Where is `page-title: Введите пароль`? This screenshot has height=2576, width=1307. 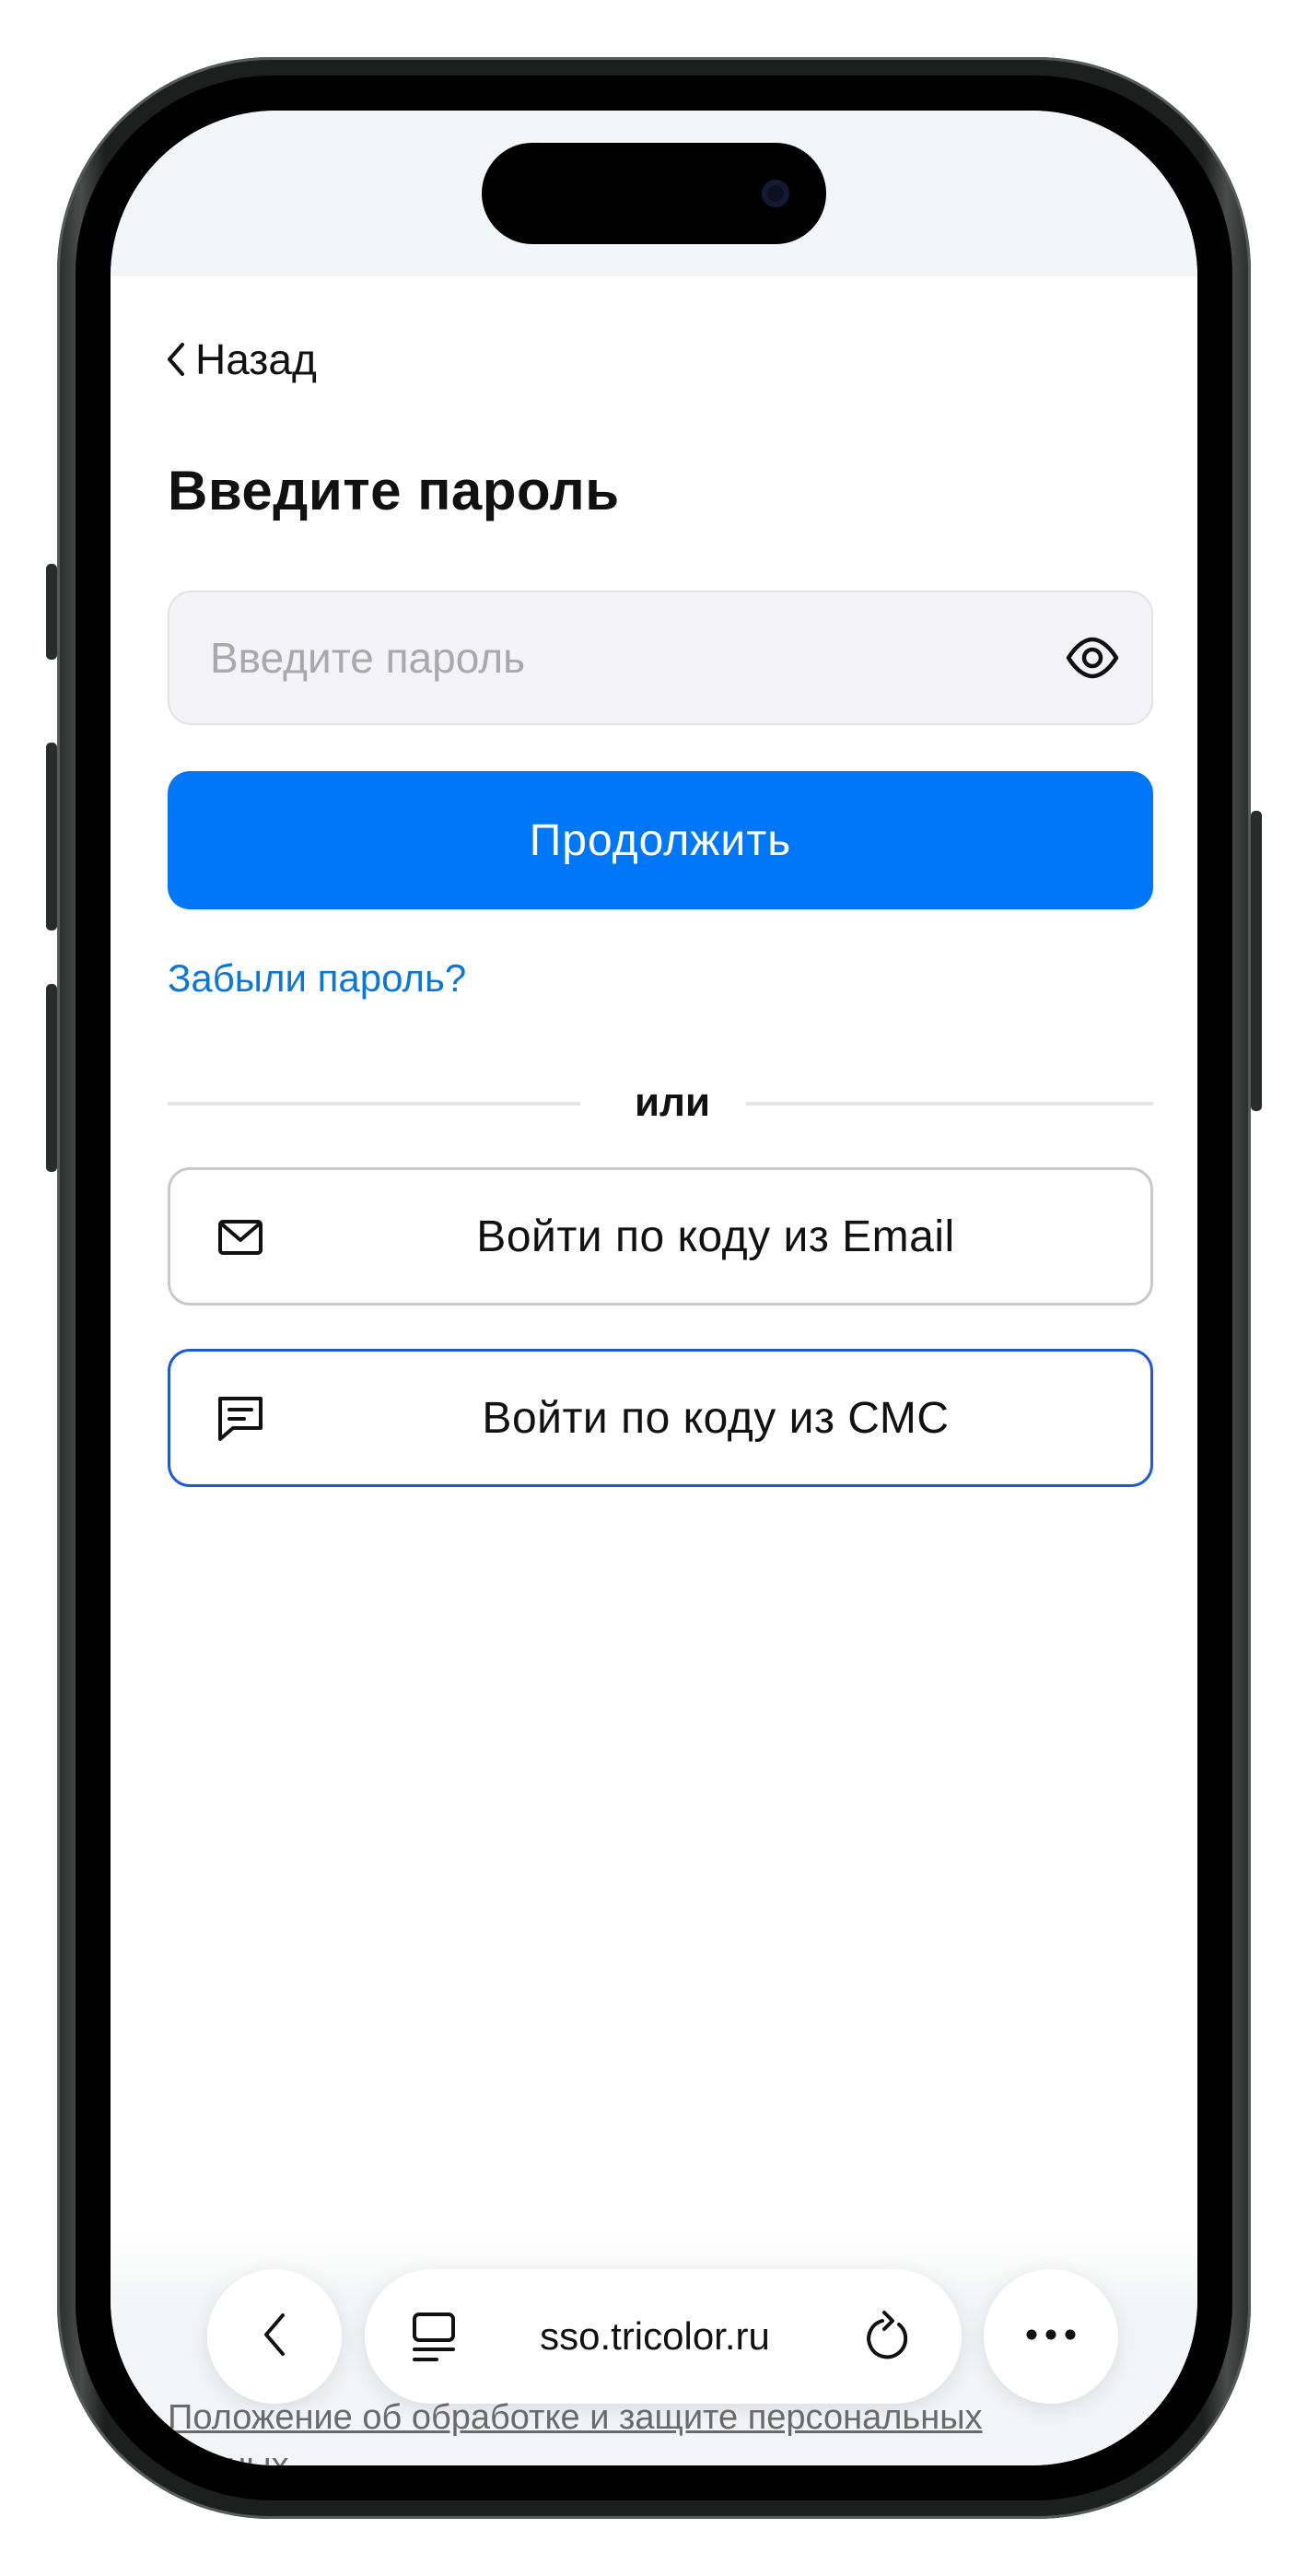
page-title: Введите пароль is located at coordinates (394, 491).